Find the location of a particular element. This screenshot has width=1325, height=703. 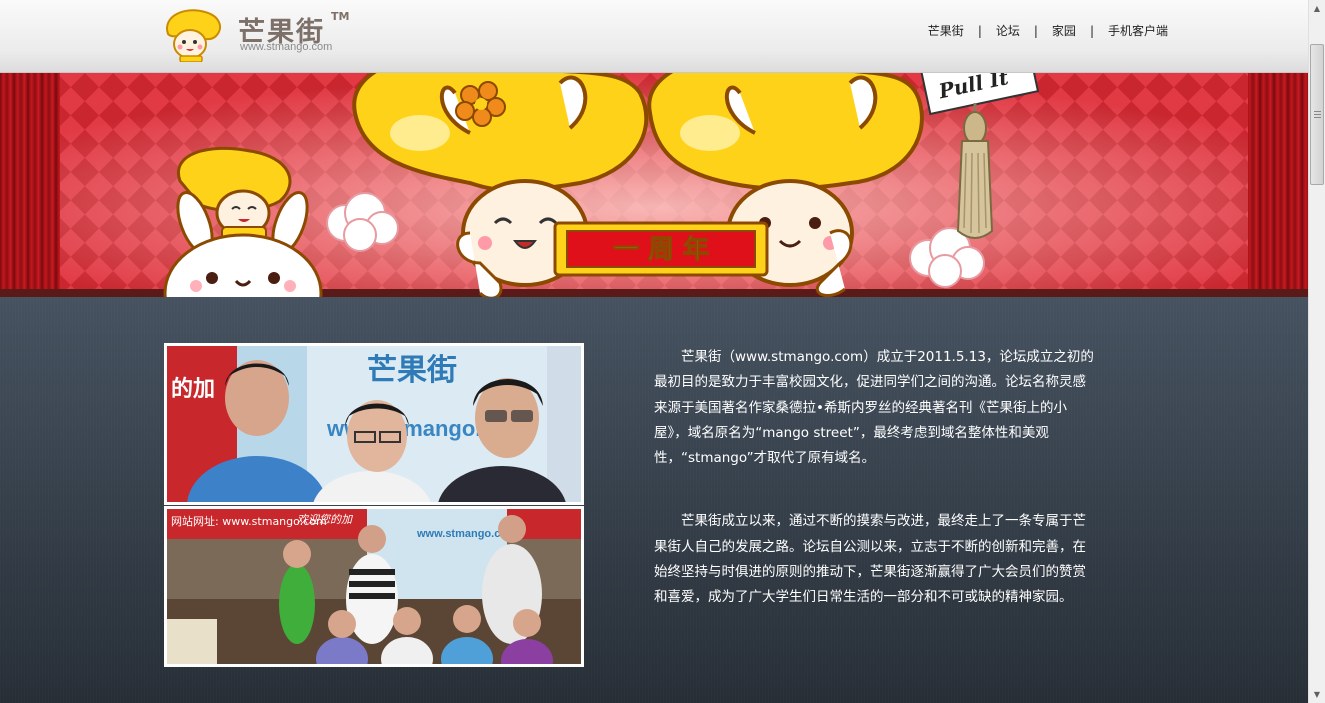

photo-sign-text: 芒果街 is located at coordinates (412, 370).